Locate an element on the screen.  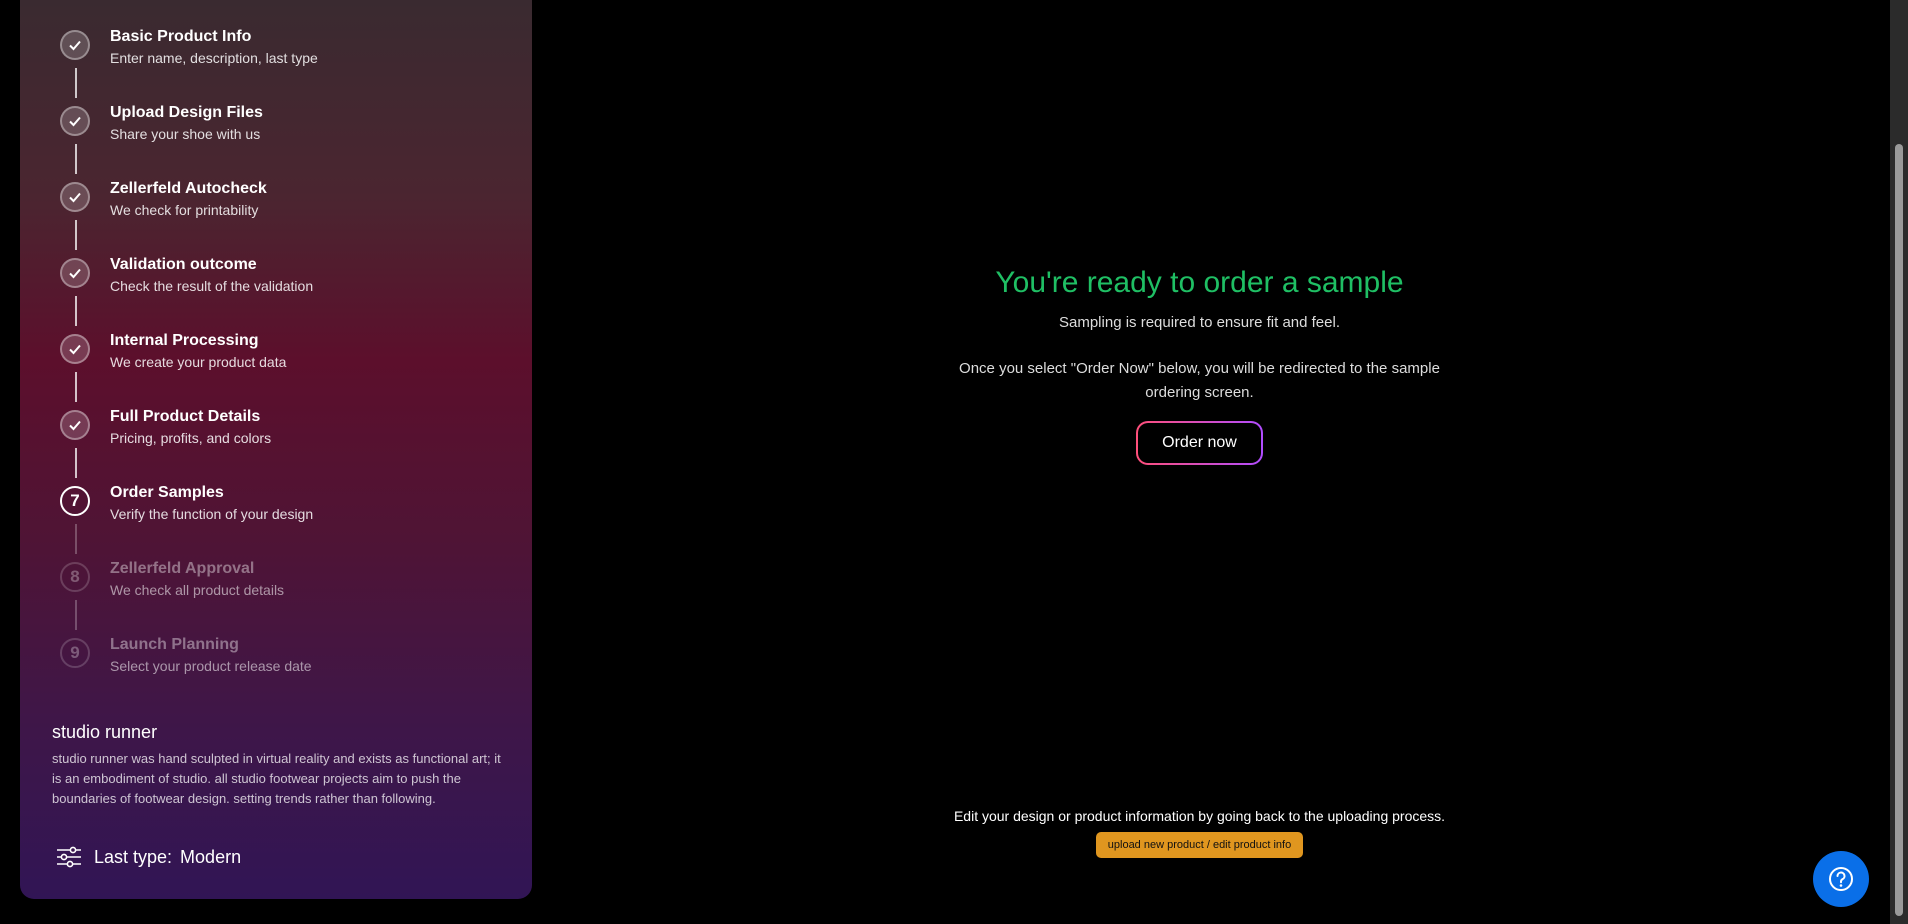
step-description: We check for printability is located at coordinates (184, 210).